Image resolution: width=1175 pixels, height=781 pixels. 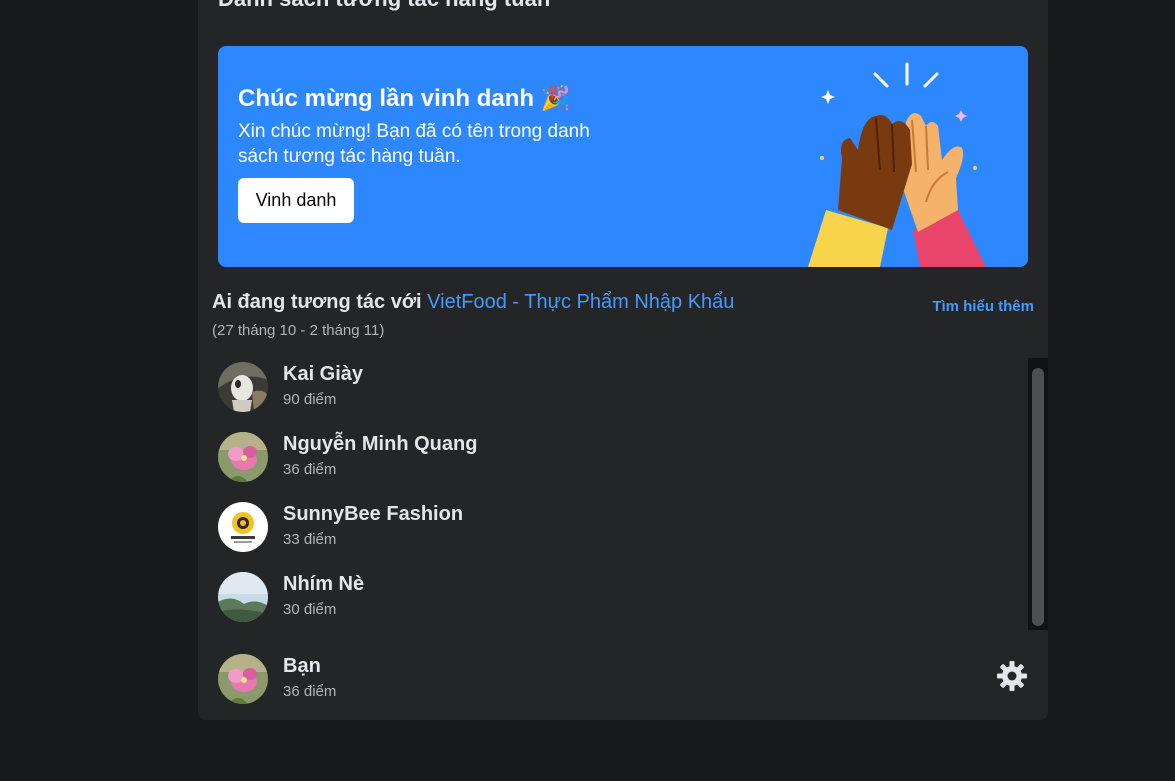 What do you see at coordinates (320, 302) in the screenshot?
I see `heading-prefix: Ai đang tương tác với` at bounding box center [320, 302].